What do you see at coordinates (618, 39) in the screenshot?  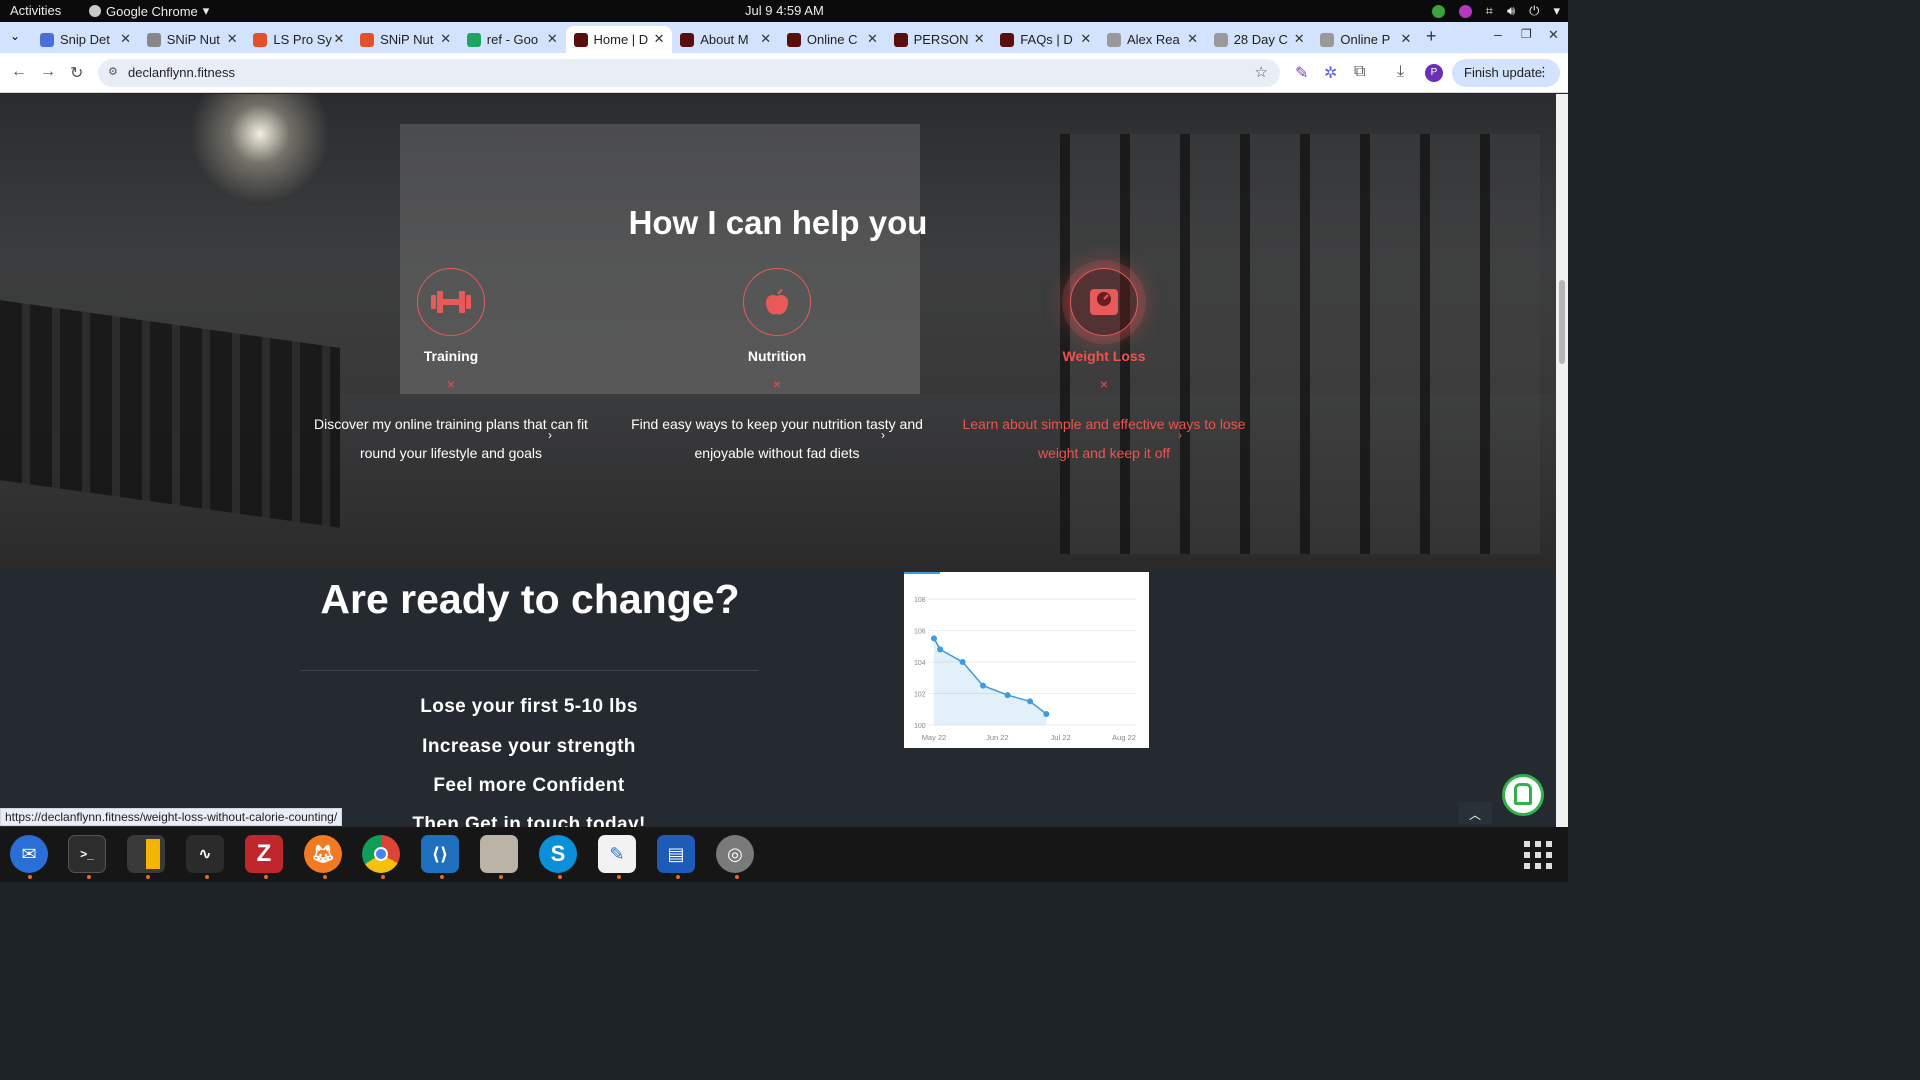 I see `tab: Home | D ✕` at bounding box center [618, 39].